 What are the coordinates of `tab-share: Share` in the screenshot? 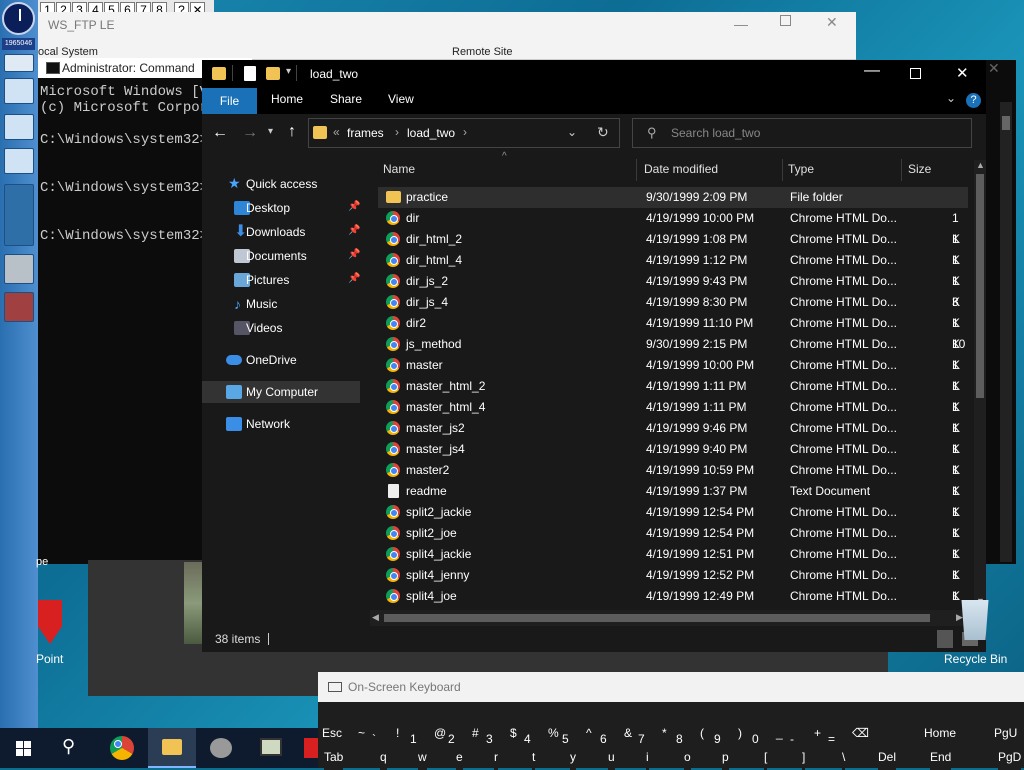 It's located at (346, 99).